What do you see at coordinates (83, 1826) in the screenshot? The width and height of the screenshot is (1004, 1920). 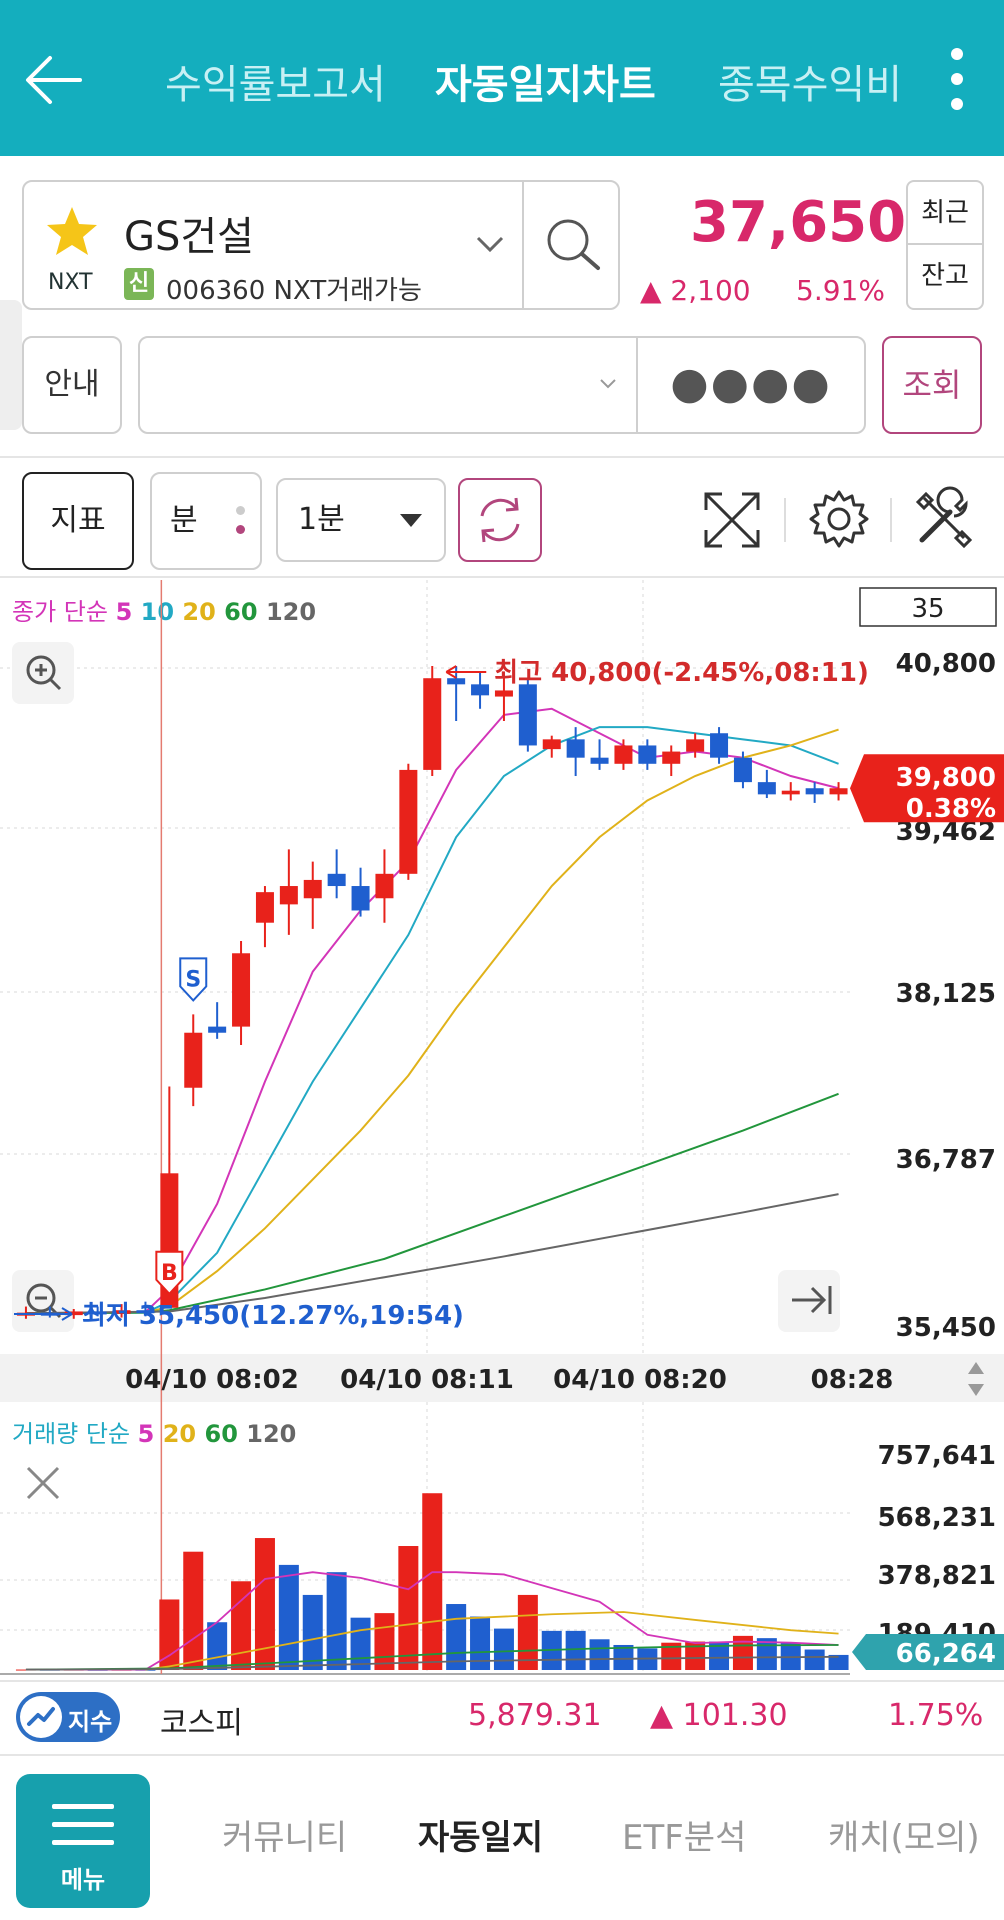 I see `hamburger-icon` at bounding box center [83, 1826].